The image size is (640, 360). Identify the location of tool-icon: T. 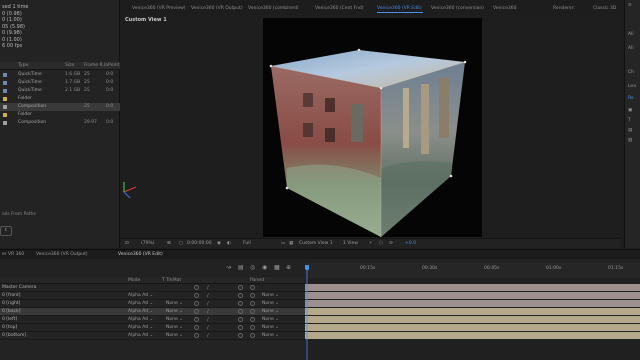
(629, 120).